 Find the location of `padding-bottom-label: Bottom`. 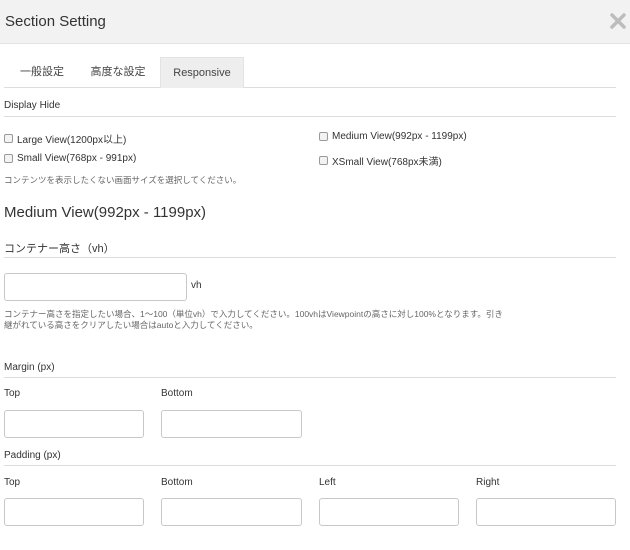

padding-bottom-label: Bottom is located at coordinates (177, 482).